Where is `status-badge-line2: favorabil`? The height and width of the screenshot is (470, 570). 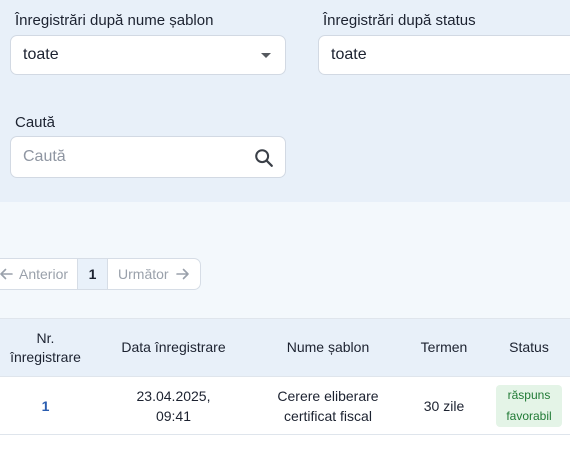
status-badge-line2: favorabil is located at coordinates (529, 415).